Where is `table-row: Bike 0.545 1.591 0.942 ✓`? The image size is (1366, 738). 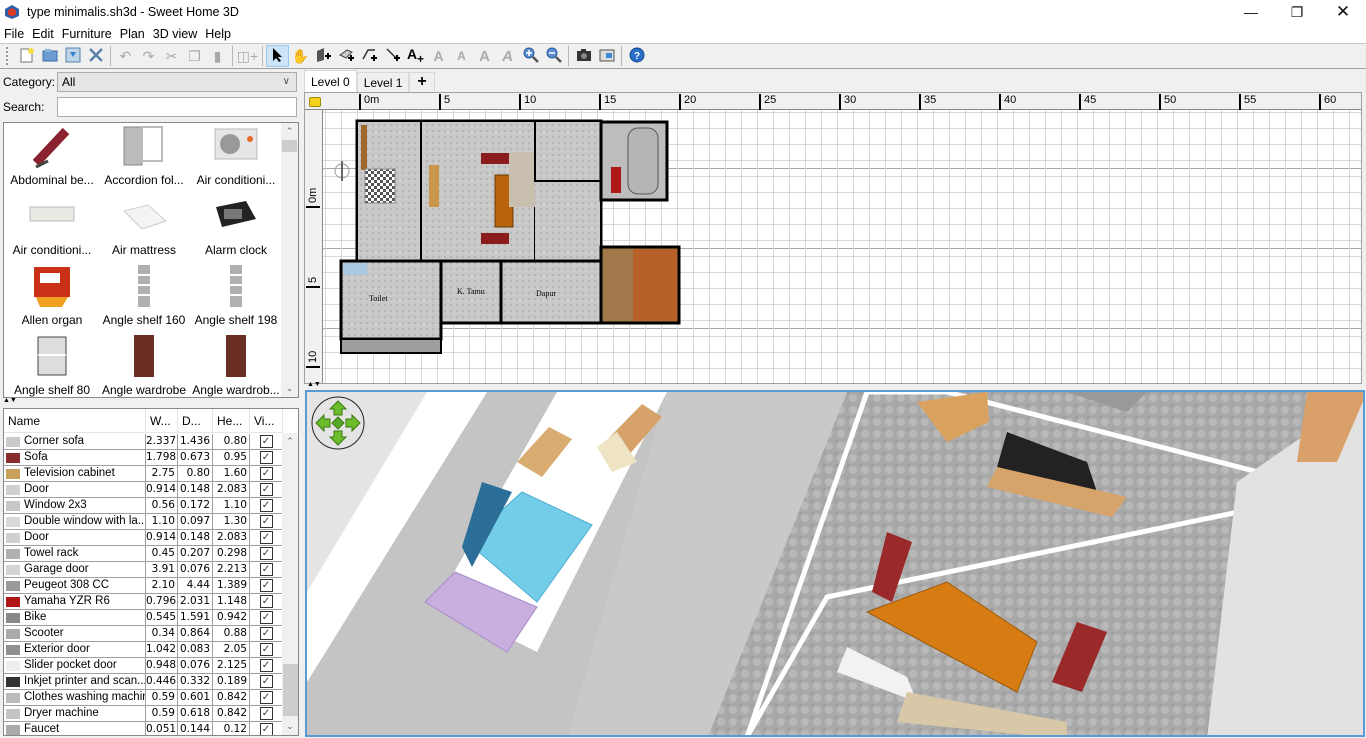 table-row: Bike 0.545 1.591 0.942 ✓ is located at coordinates (143, 618).